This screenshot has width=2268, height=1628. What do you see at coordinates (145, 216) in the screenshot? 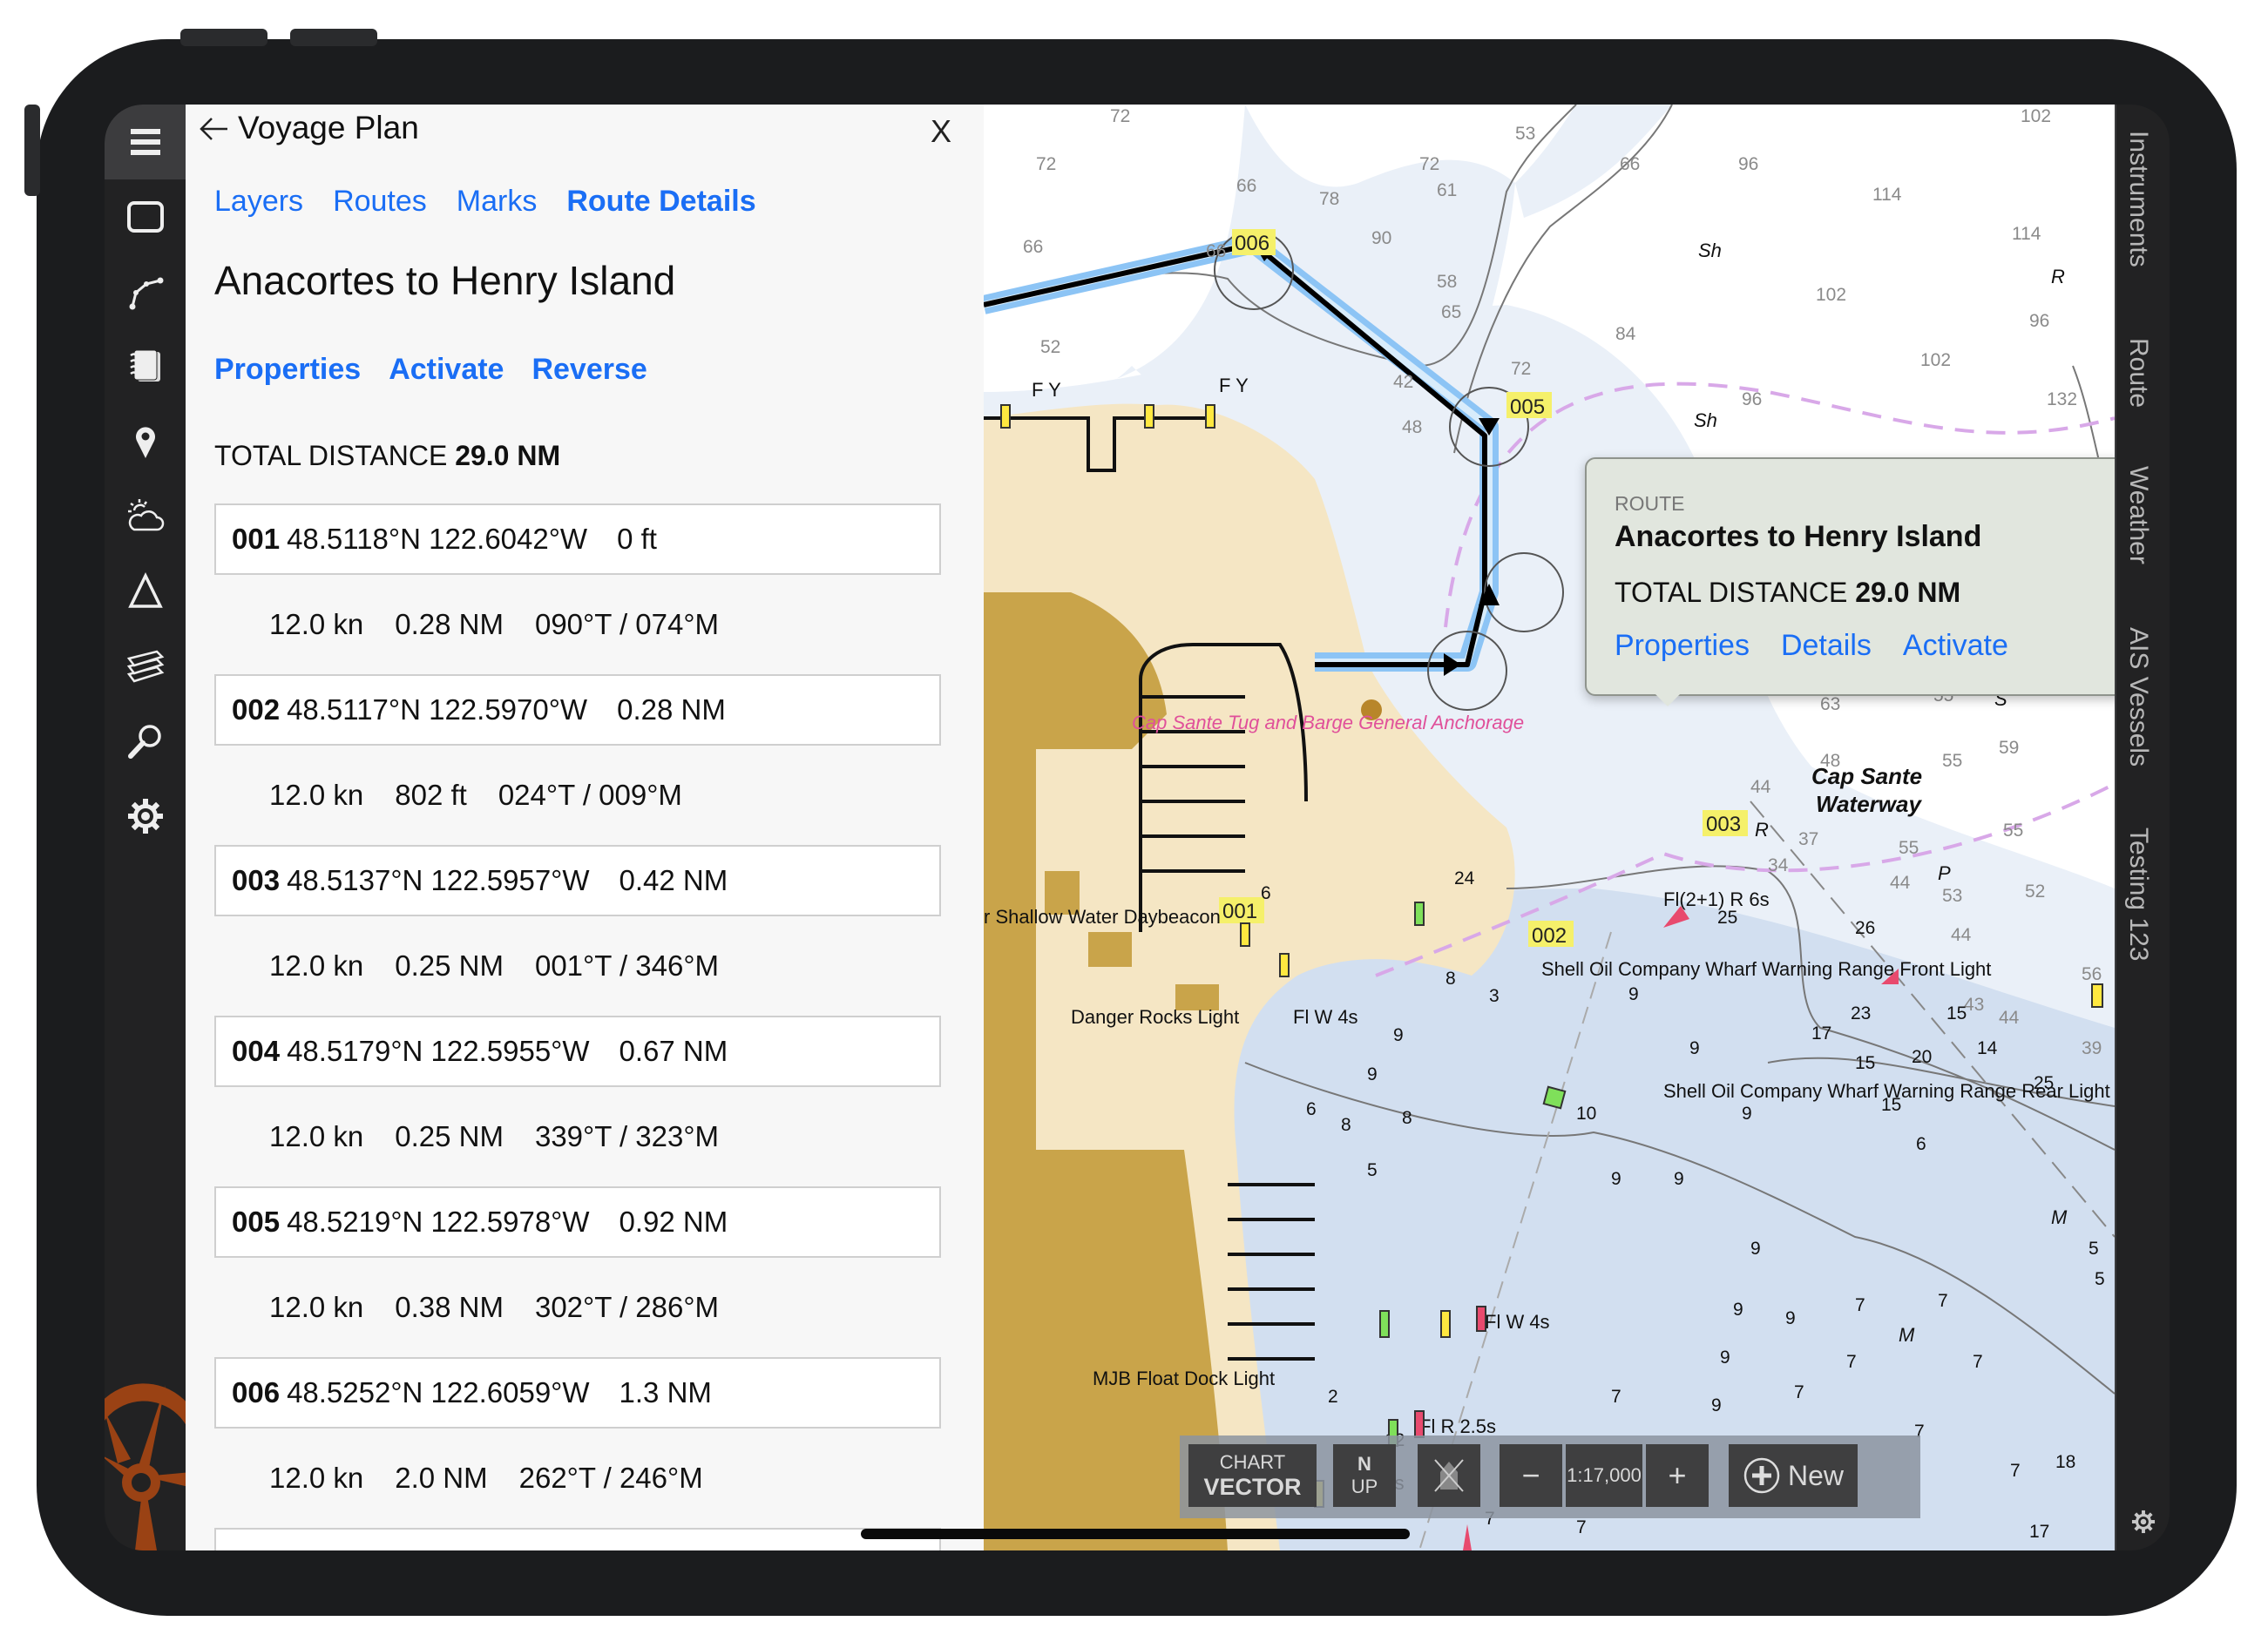
I see `rail-item-chart-view` at bounding box center [145, 216].